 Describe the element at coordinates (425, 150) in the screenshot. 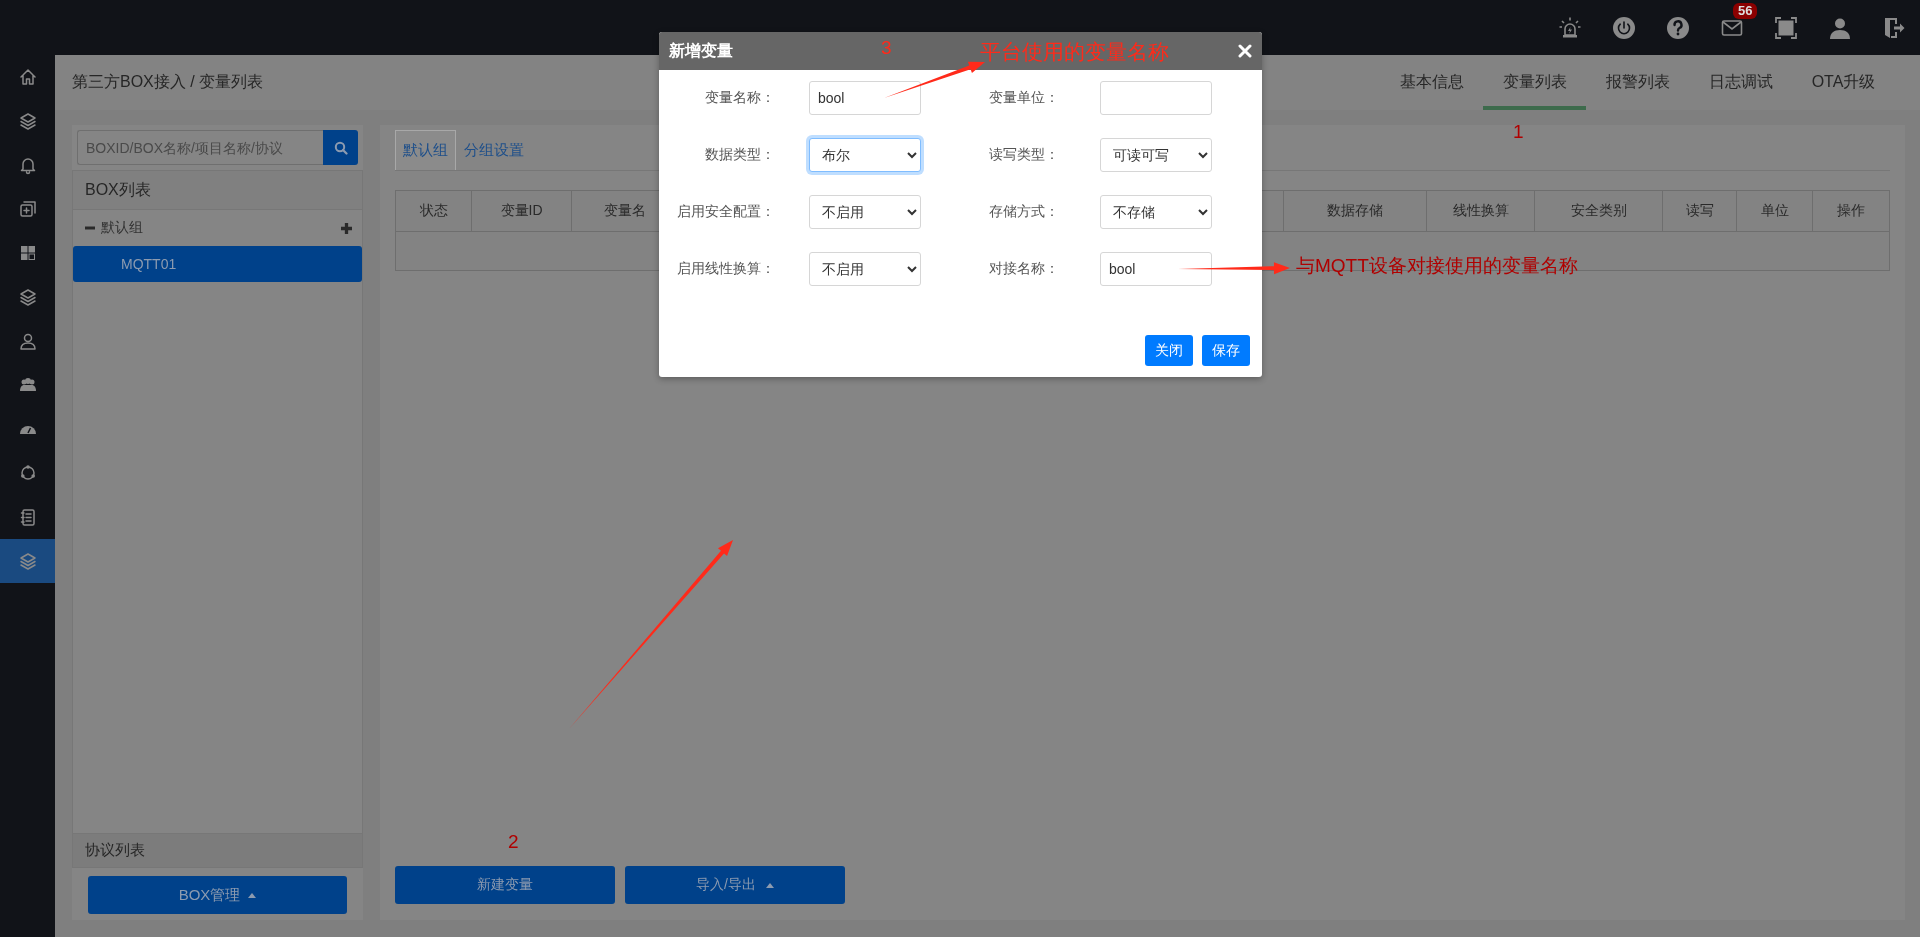

I see `tab: 默认组` at that location.